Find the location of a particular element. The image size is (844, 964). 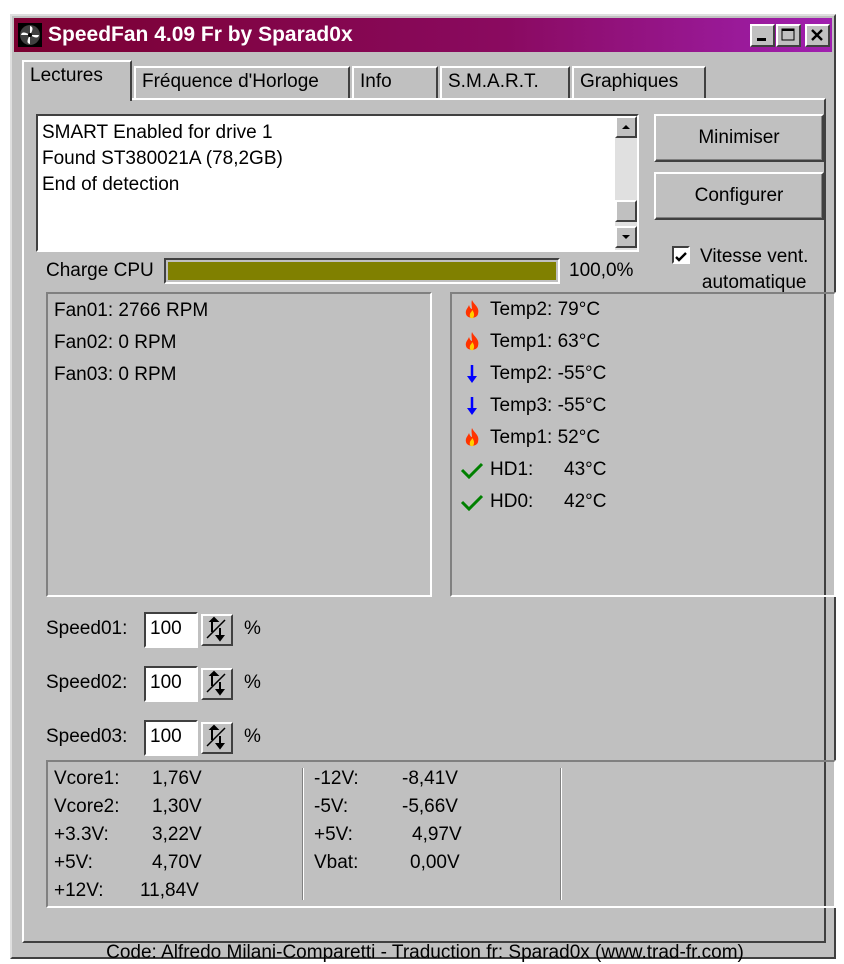

speed-label: Speed01: is located at coordinates (87, 628).